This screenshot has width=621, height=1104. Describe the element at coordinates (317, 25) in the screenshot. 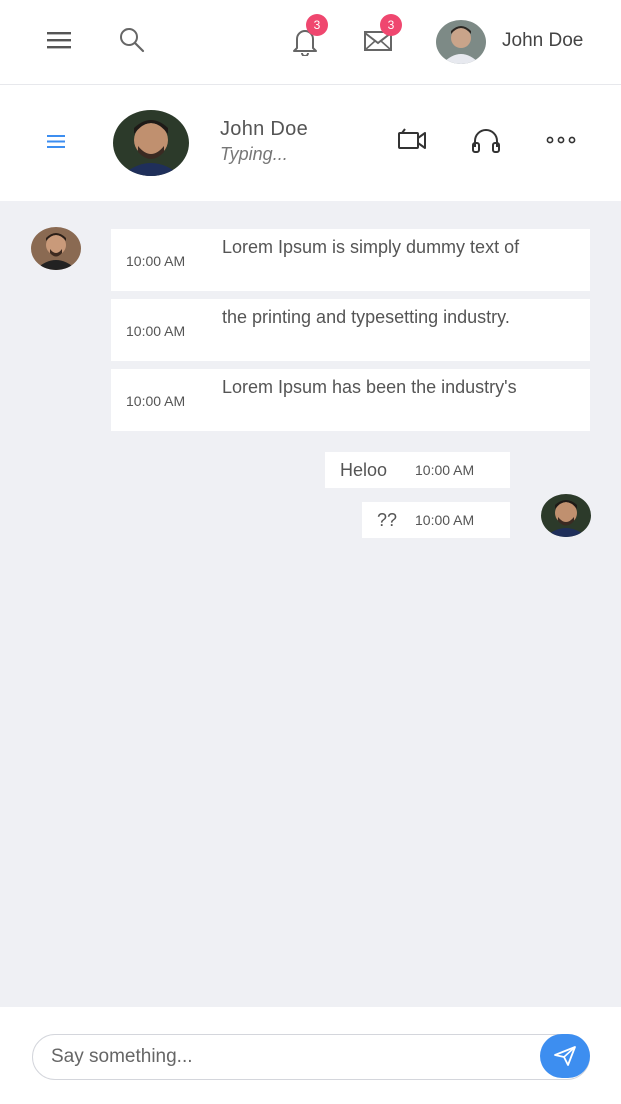

I see `notifications-badge: 3` at that location.